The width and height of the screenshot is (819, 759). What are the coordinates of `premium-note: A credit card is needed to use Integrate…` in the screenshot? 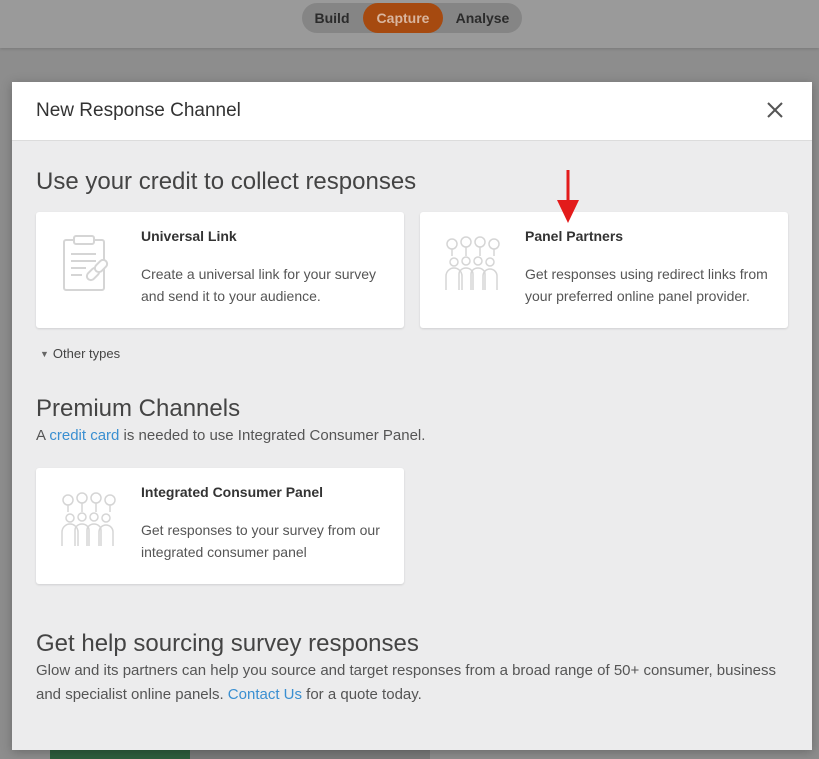 It's located at (230, 436).